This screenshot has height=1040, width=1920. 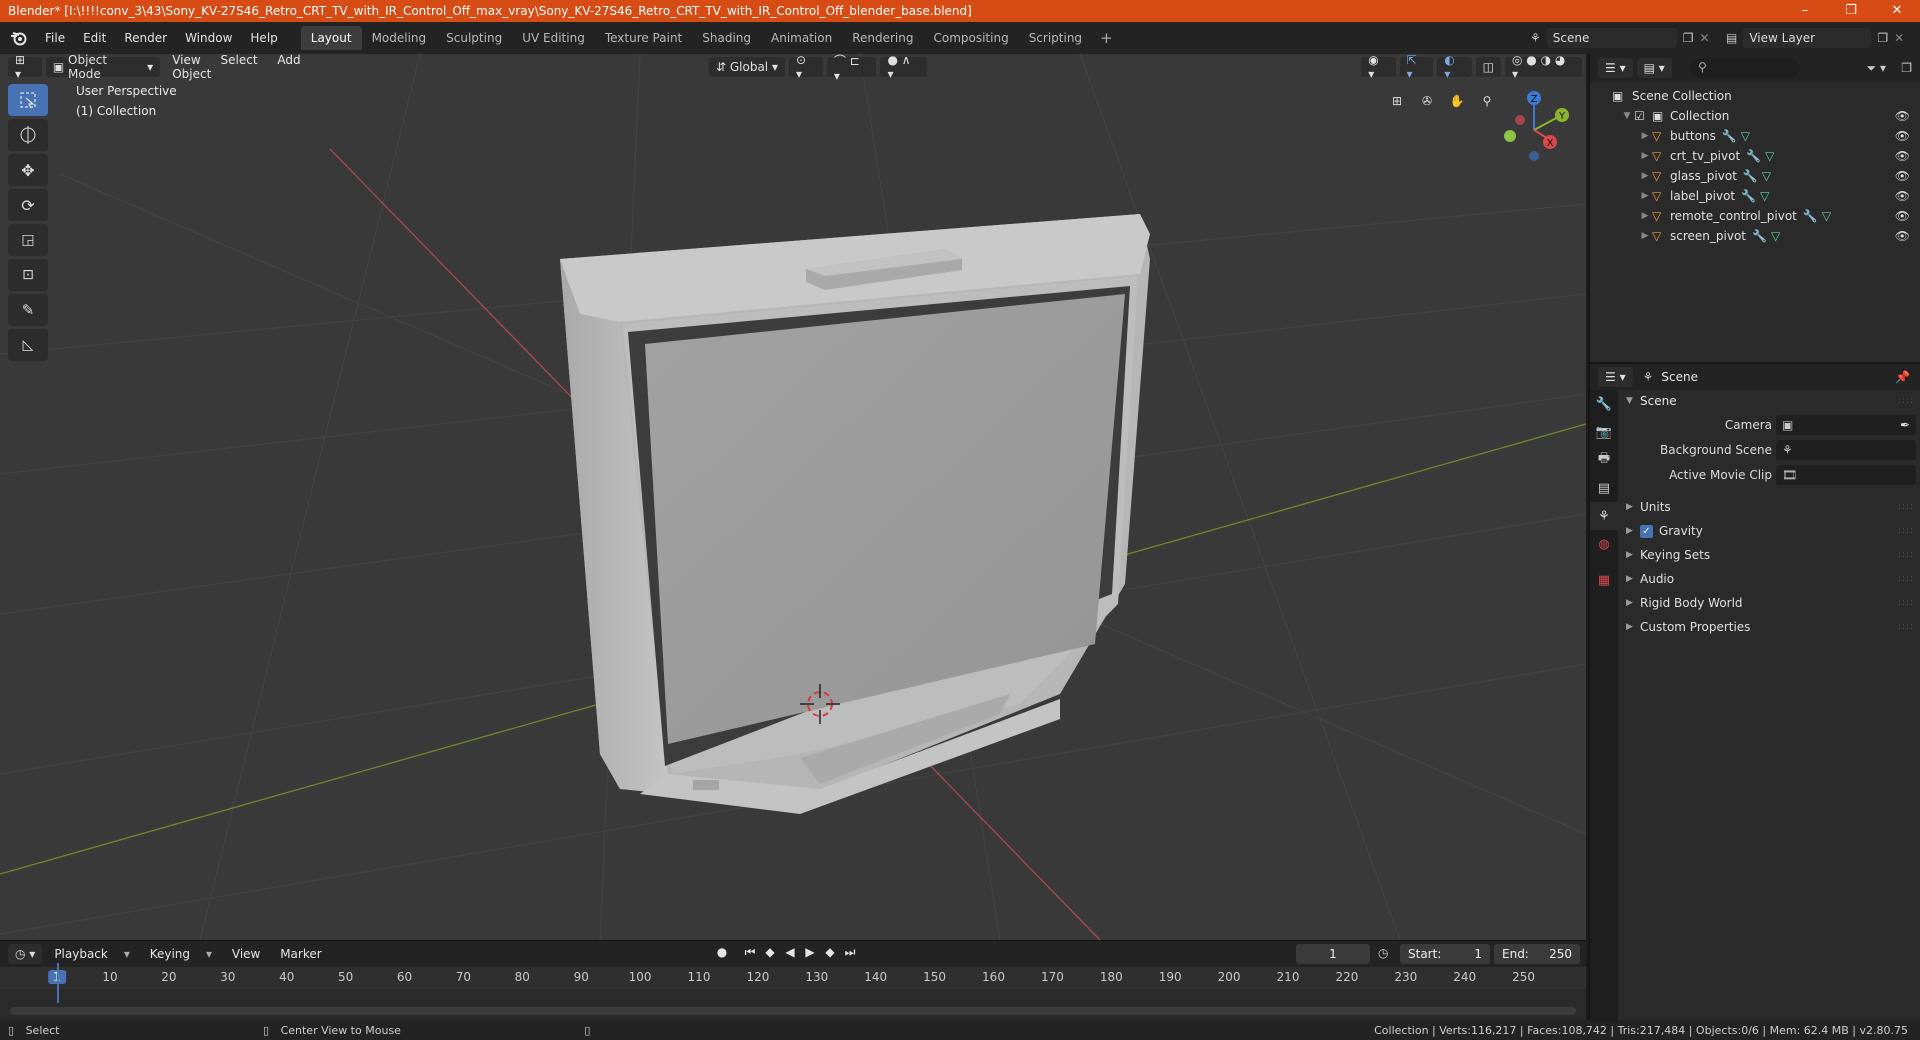 I want to click on menu-select: Select, so click(x=239, y=60).